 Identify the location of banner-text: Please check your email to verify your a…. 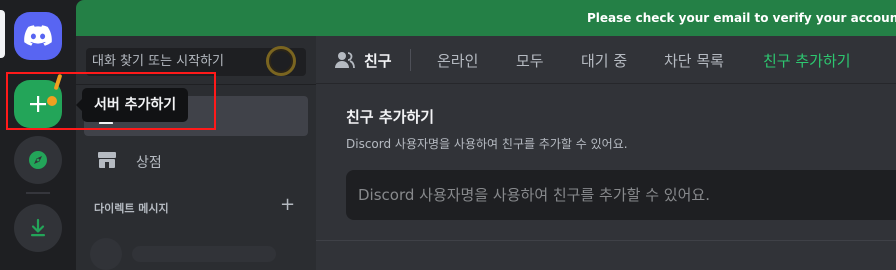
(741, 18).